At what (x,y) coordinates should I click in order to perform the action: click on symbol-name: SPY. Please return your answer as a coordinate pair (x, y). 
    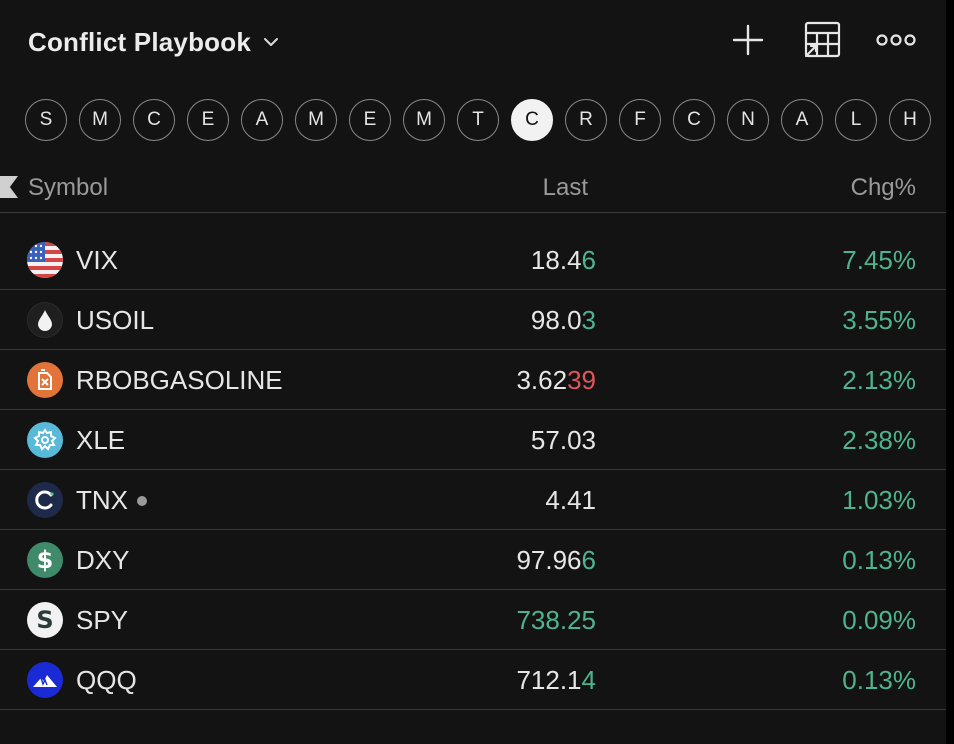
    Looking at the image, I should click on (102, 620).